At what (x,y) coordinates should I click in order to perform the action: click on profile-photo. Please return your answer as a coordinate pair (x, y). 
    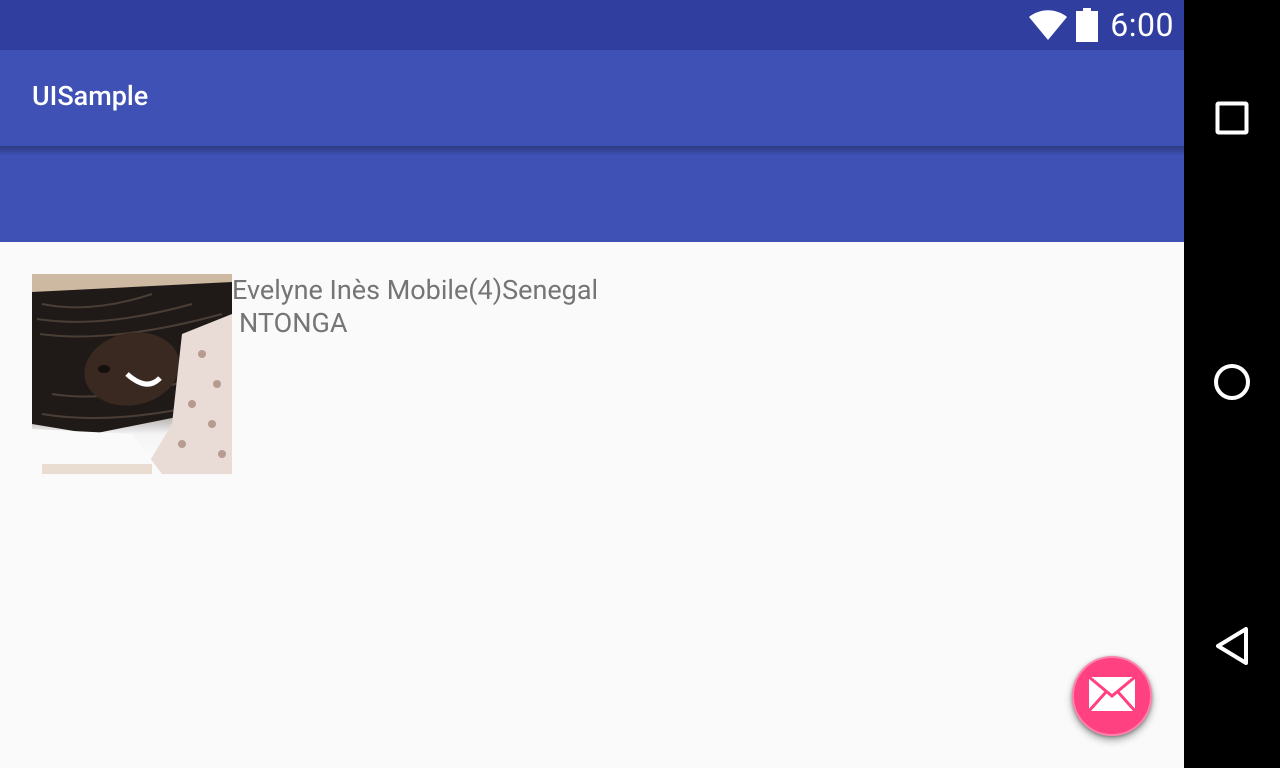
    Looking at the image, I should click on (132, 374).